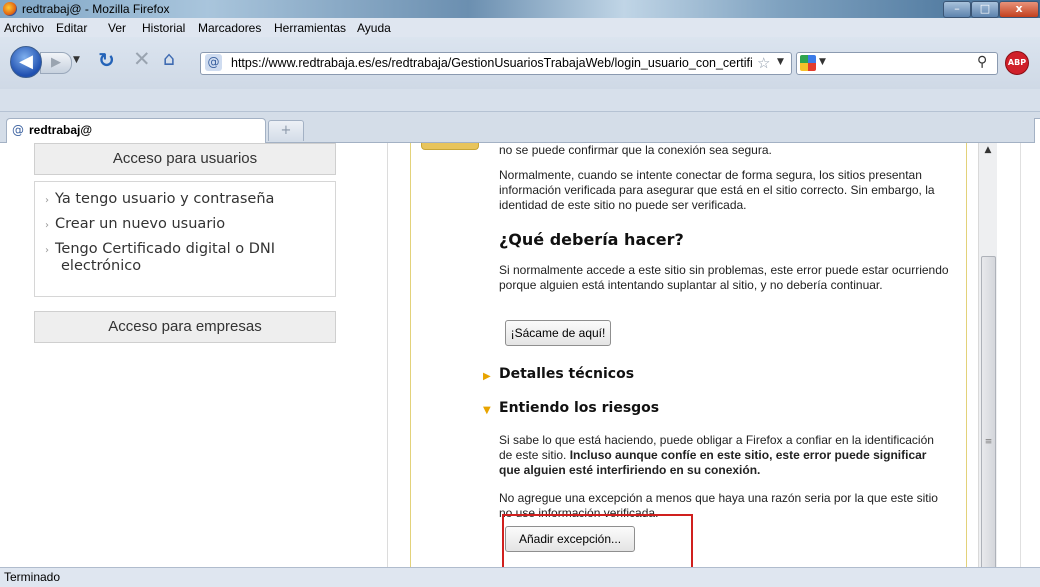 The image size is (1040, 587). What do you see at coordinates (1037, 131) in the screenshot?
I see `tab-overflow-edge` at bounding box center [1037, 131].